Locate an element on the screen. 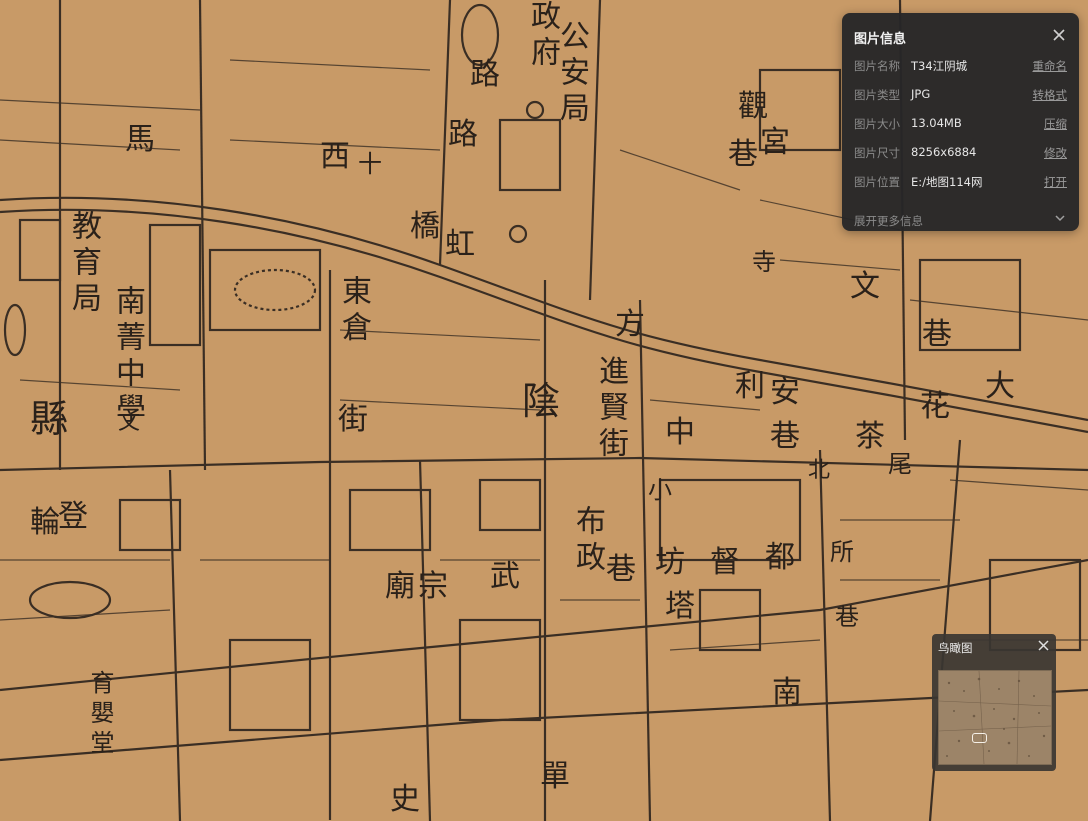  map-label: 教育局 is located at coordinates (83, 264).